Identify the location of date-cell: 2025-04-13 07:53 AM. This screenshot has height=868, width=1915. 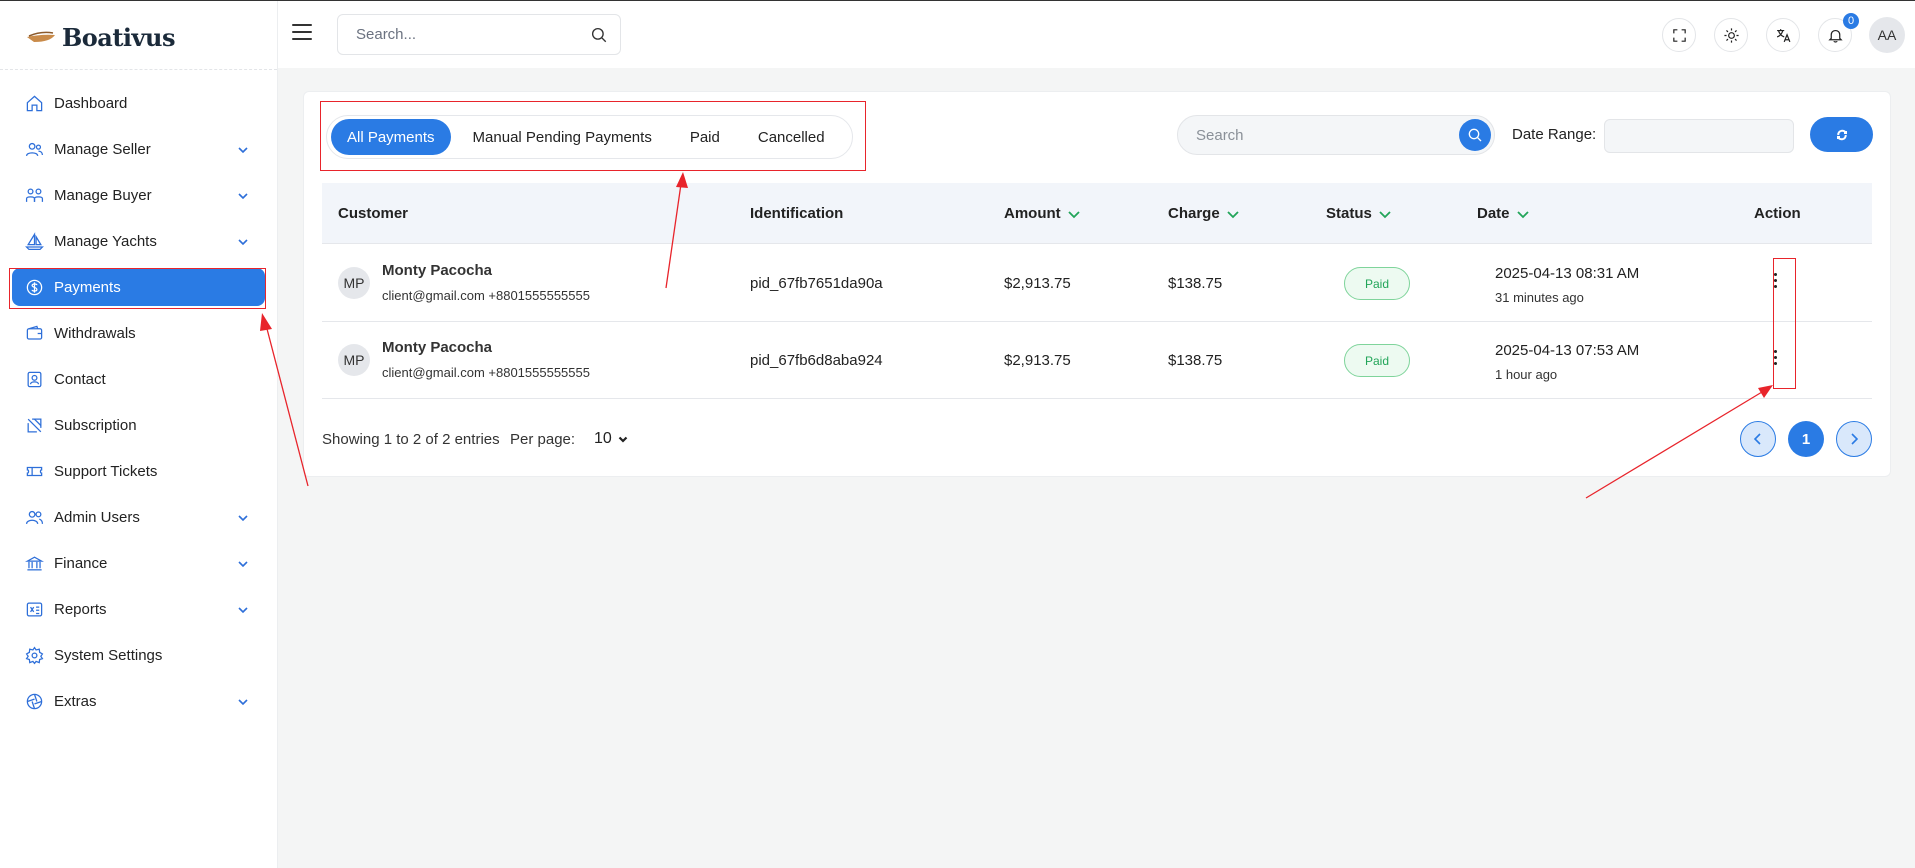
(1567, 350).